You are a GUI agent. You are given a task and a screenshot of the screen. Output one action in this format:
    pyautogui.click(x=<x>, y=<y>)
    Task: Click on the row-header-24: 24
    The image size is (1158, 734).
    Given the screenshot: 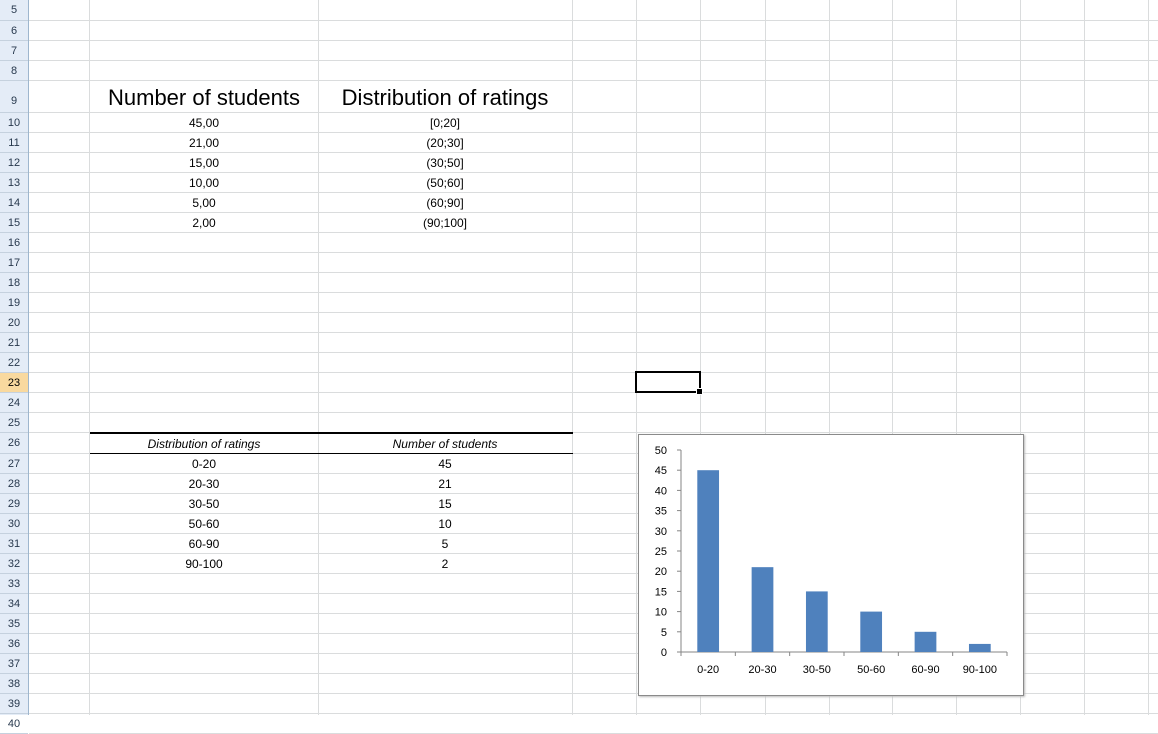 What is the action you would take?
    pyautogui.click(x=14, y=403)
    